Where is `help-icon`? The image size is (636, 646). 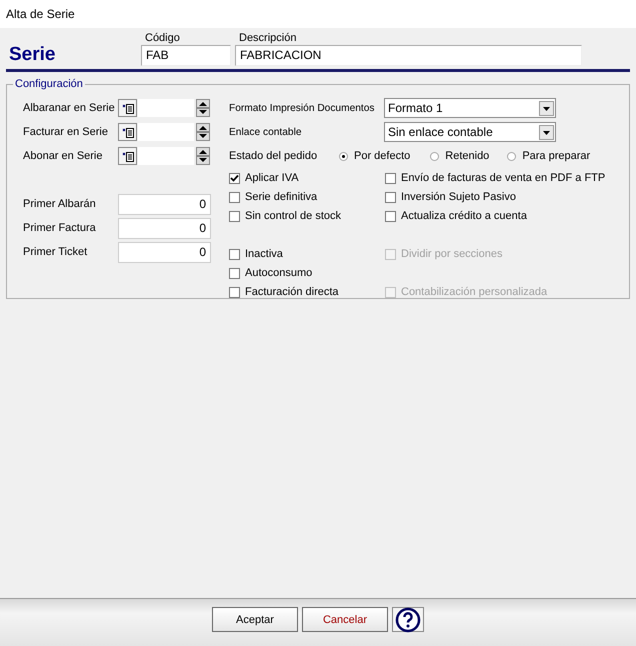
help-icon is located at coordinates (408, 619).